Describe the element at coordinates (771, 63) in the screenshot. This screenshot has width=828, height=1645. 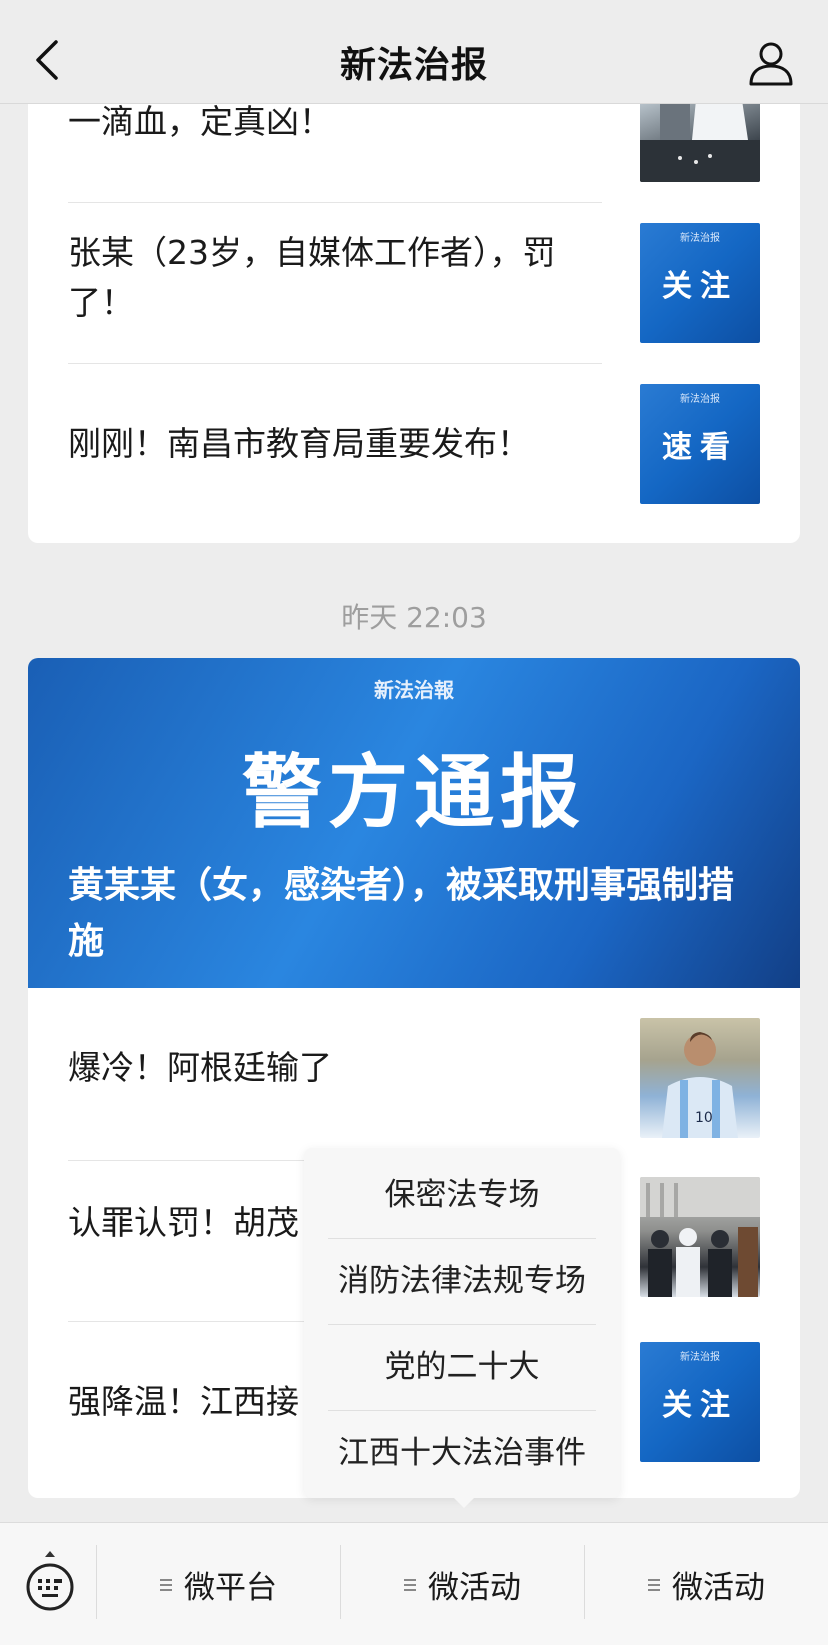
I see `person-icon` at that location.